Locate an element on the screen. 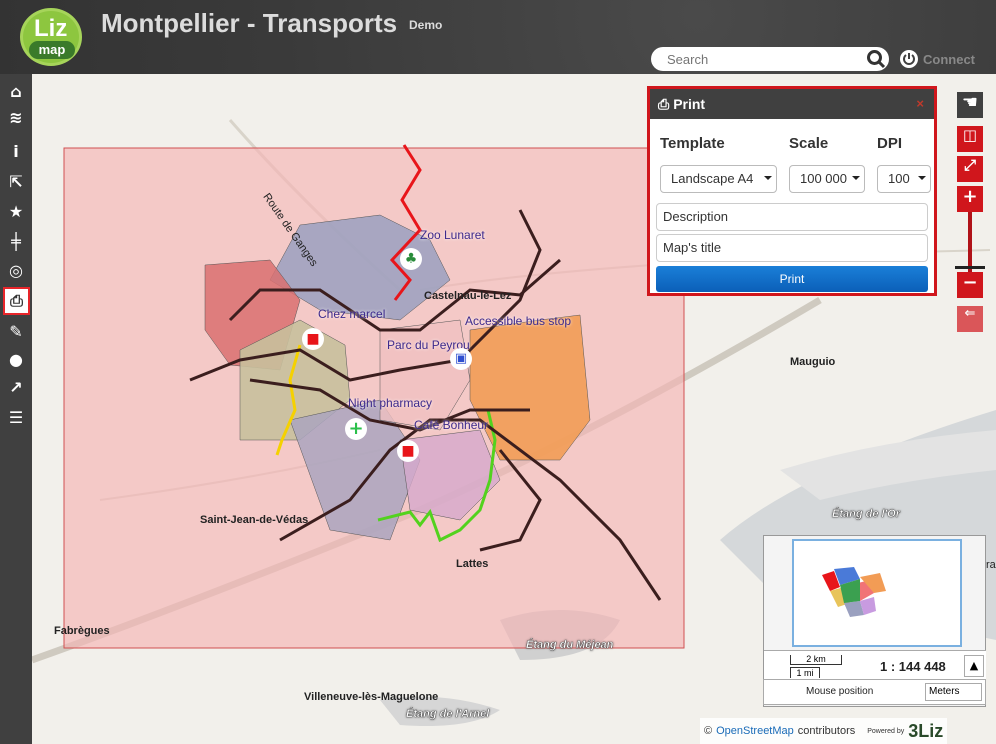  powered-by-label: Powered by is located at coordinates (886, 731).